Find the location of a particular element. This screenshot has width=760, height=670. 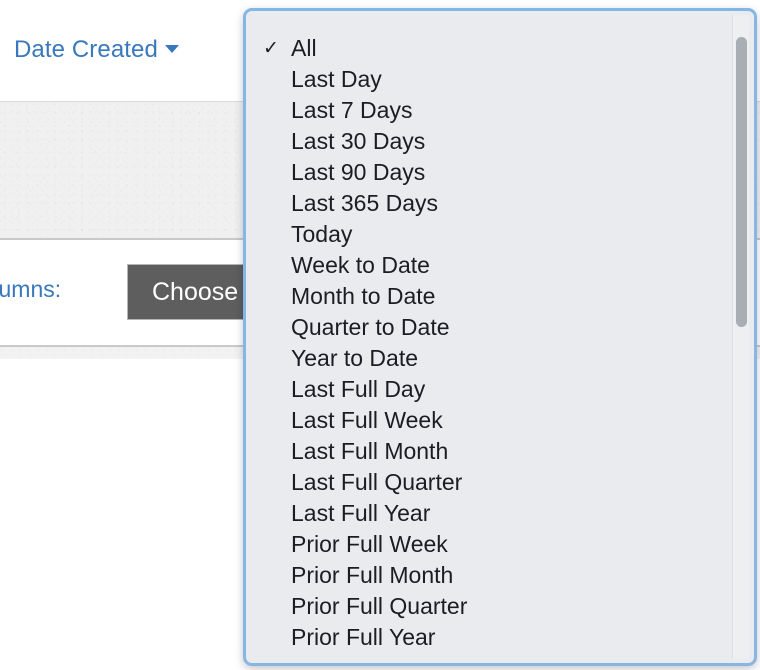

caret-down-icon is located at coordinates (171, 49).